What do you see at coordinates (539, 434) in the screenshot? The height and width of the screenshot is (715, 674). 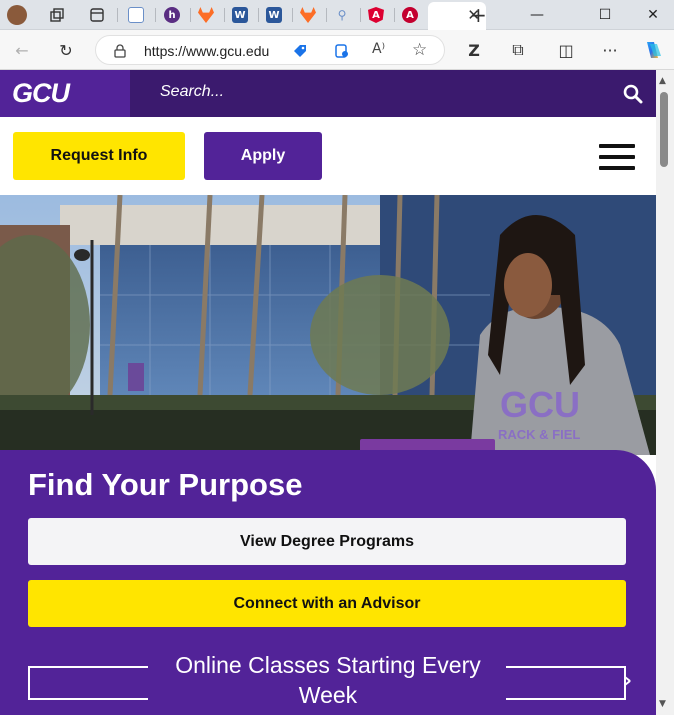 I see `hoodie-sub-text: RACK & FIEL` at bounding box center [539, 434].